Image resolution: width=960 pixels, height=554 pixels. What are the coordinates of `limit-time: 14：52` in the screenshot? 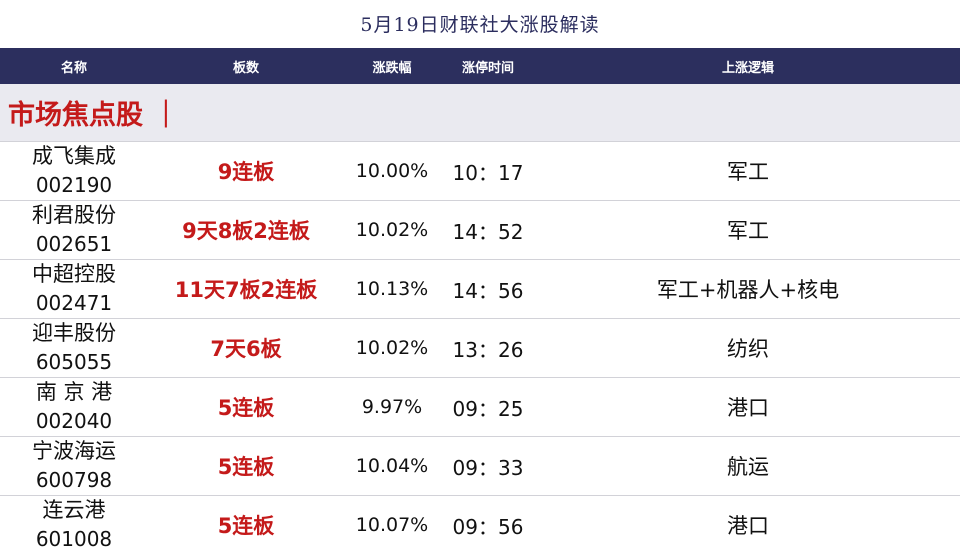 It's located at (488, 231).